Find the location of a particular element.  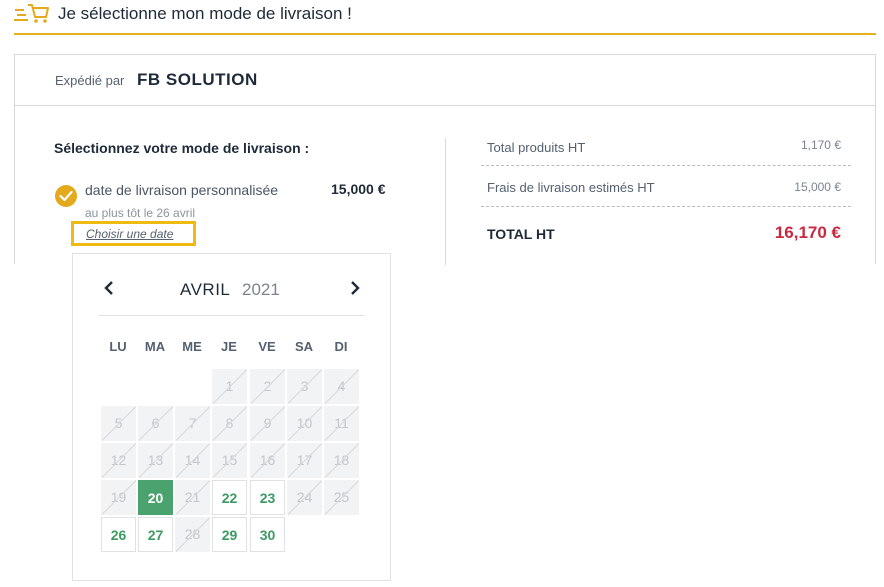

shipping-cost-value: 15,000 € is located at coordinates (817, 187).